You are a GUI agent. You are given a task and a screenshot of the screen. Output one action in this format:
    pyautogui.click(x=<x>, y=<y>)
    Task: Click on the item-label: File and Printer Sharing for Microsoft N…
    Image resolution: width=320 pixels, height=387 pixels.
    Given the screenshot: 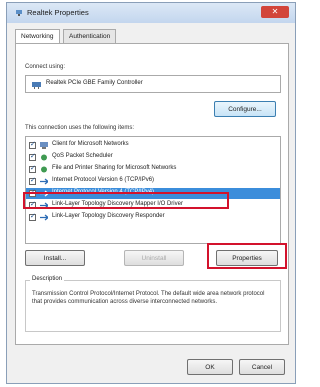 What is the action you would take?
    pyautogui.click(x=114, y=168)
    